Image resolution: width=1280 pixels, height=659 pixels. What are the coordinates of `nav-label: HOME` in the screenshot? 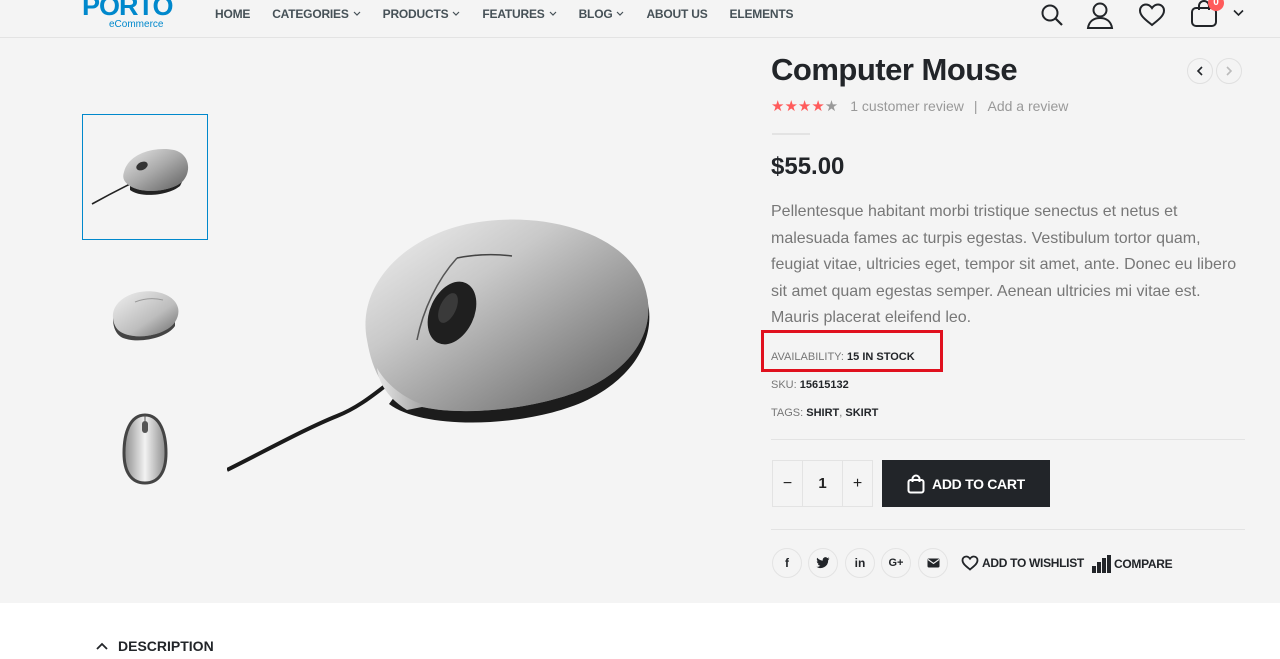 It's located at (233, 14).